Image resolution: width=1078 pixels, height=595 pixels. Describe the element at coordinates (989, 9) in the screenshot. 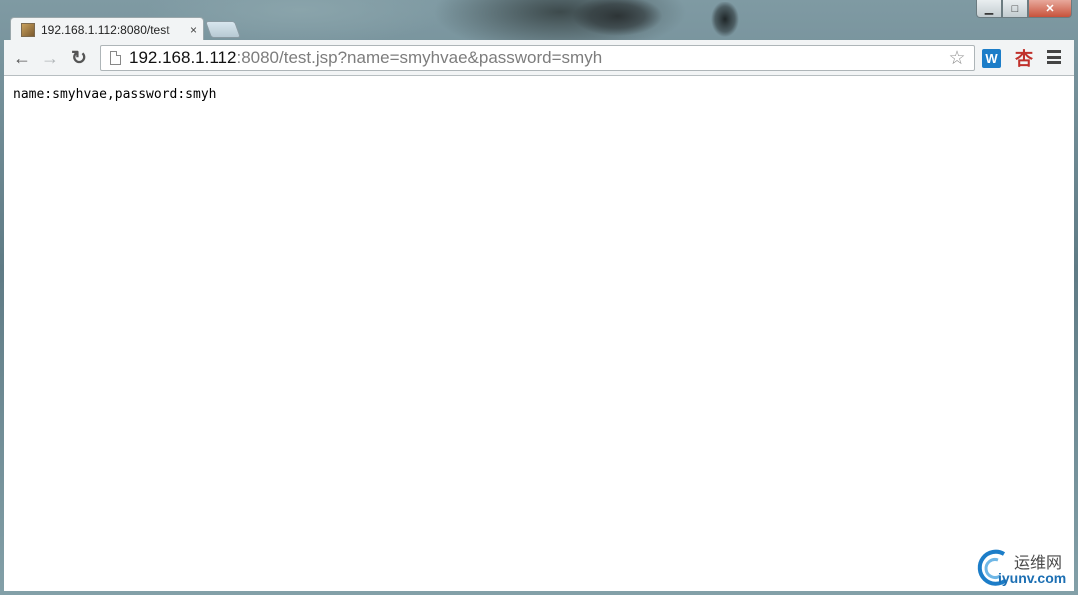

I see `minimize-button: ▁` at that location.